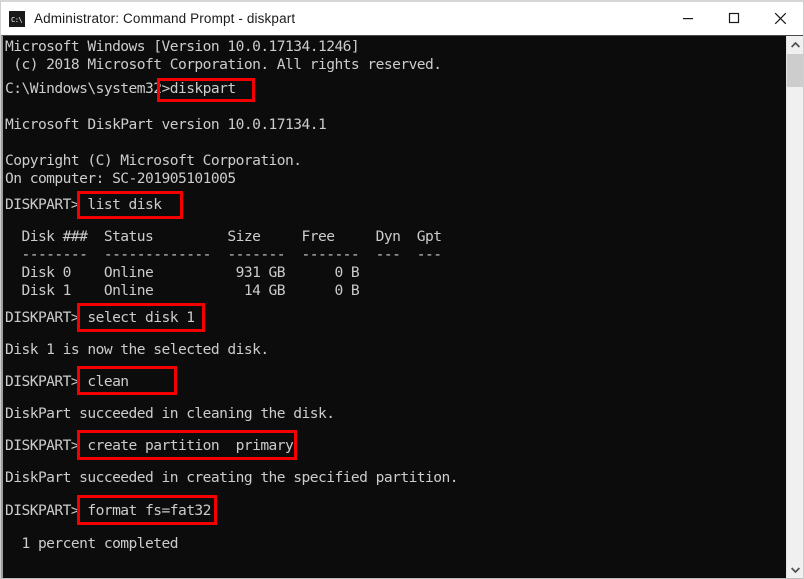 This screenshot has width=804, height=579. I want to click on console-line: DISKPART> select disk 1, so click(100, 317).